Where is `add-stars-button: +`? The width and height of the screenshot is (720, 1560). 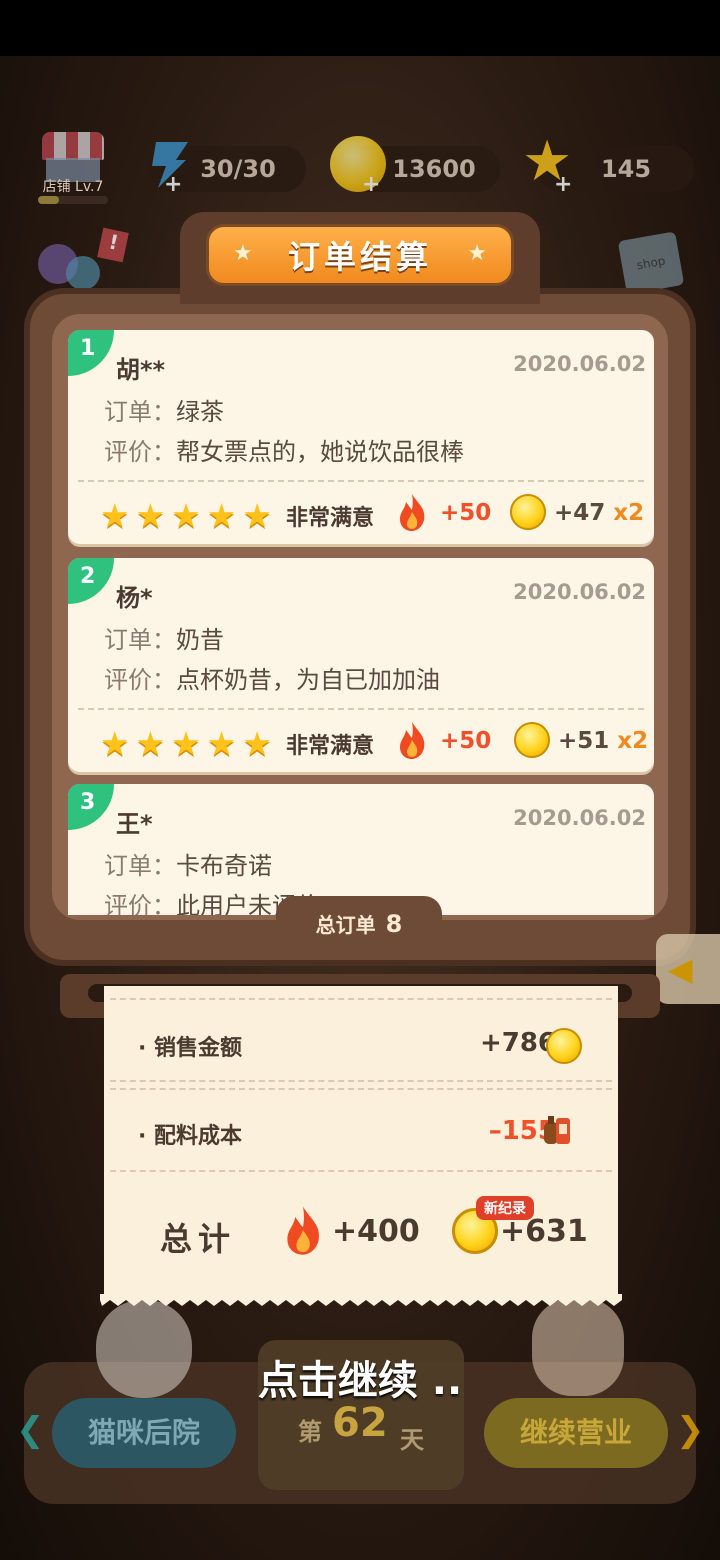
add-stars-button: + is located at coordinates (563, 184).